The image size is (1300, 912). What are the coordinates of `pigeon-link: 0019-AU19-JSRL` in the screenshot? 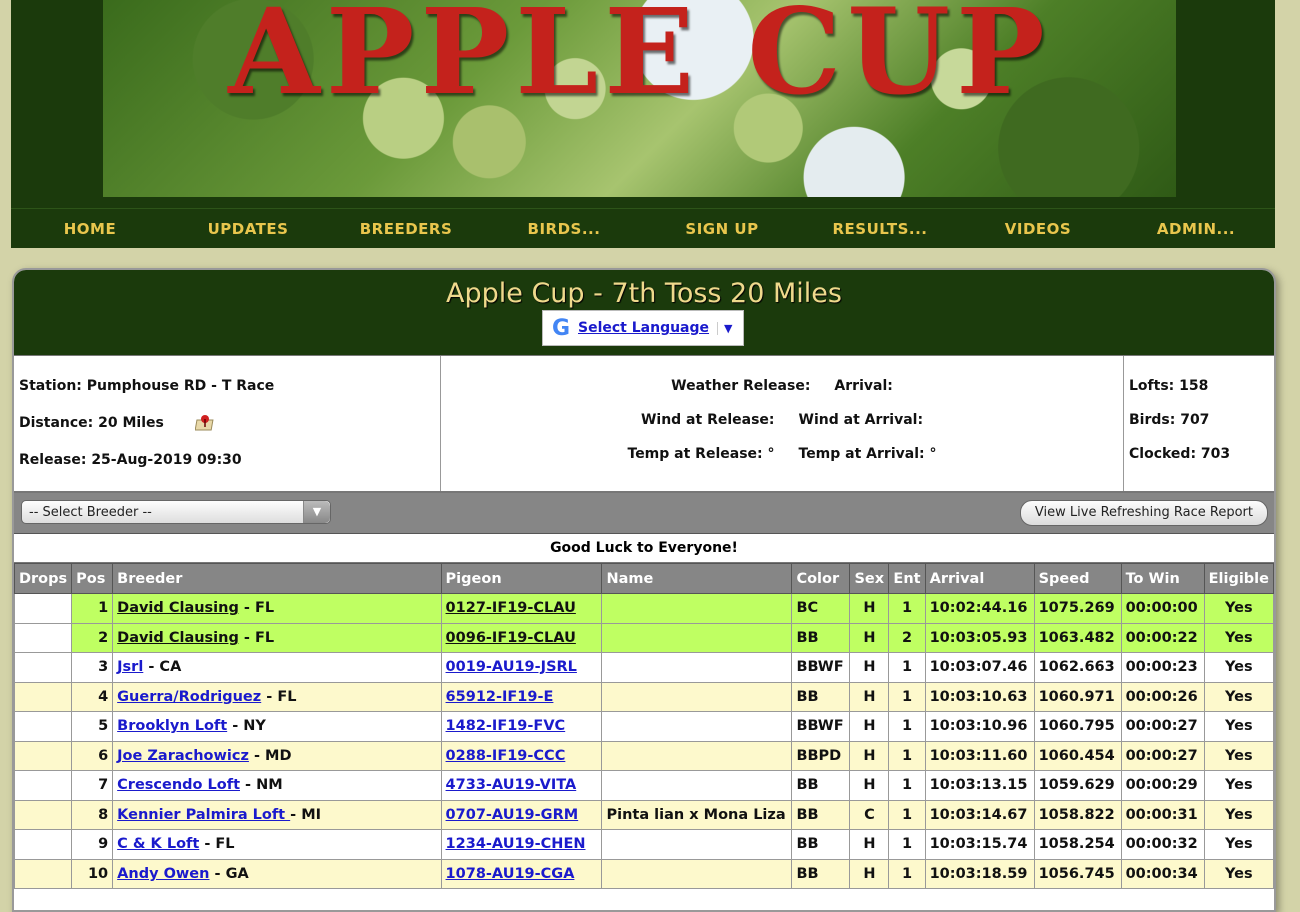 It's located at (511, 667).